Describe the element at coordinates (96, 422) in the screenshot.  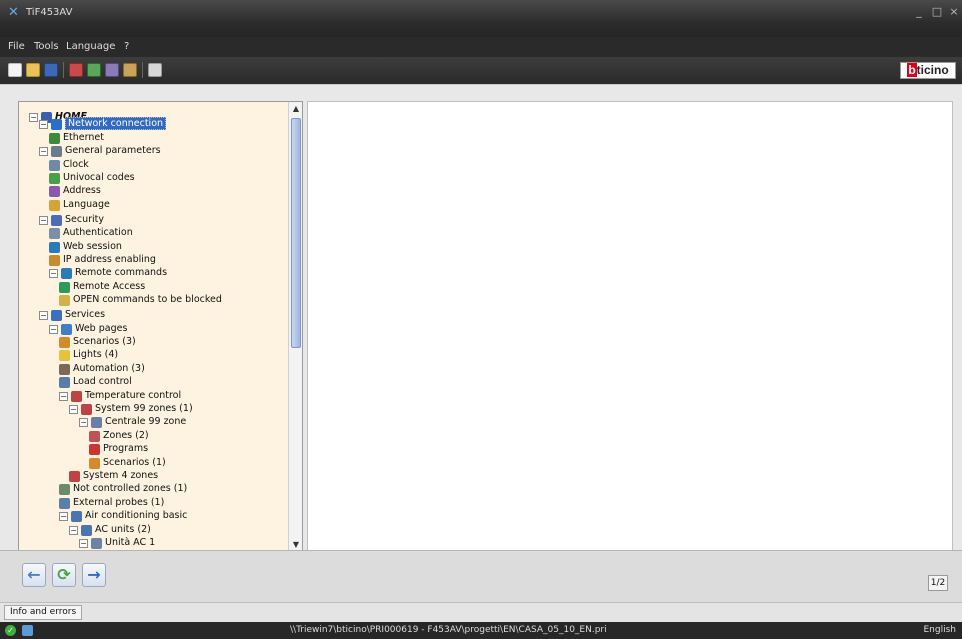
I see `central-icon` at that location.